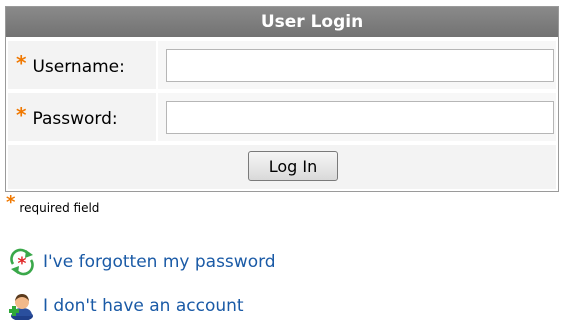  I want to click on password-row: * Password:, so click(282, 118).